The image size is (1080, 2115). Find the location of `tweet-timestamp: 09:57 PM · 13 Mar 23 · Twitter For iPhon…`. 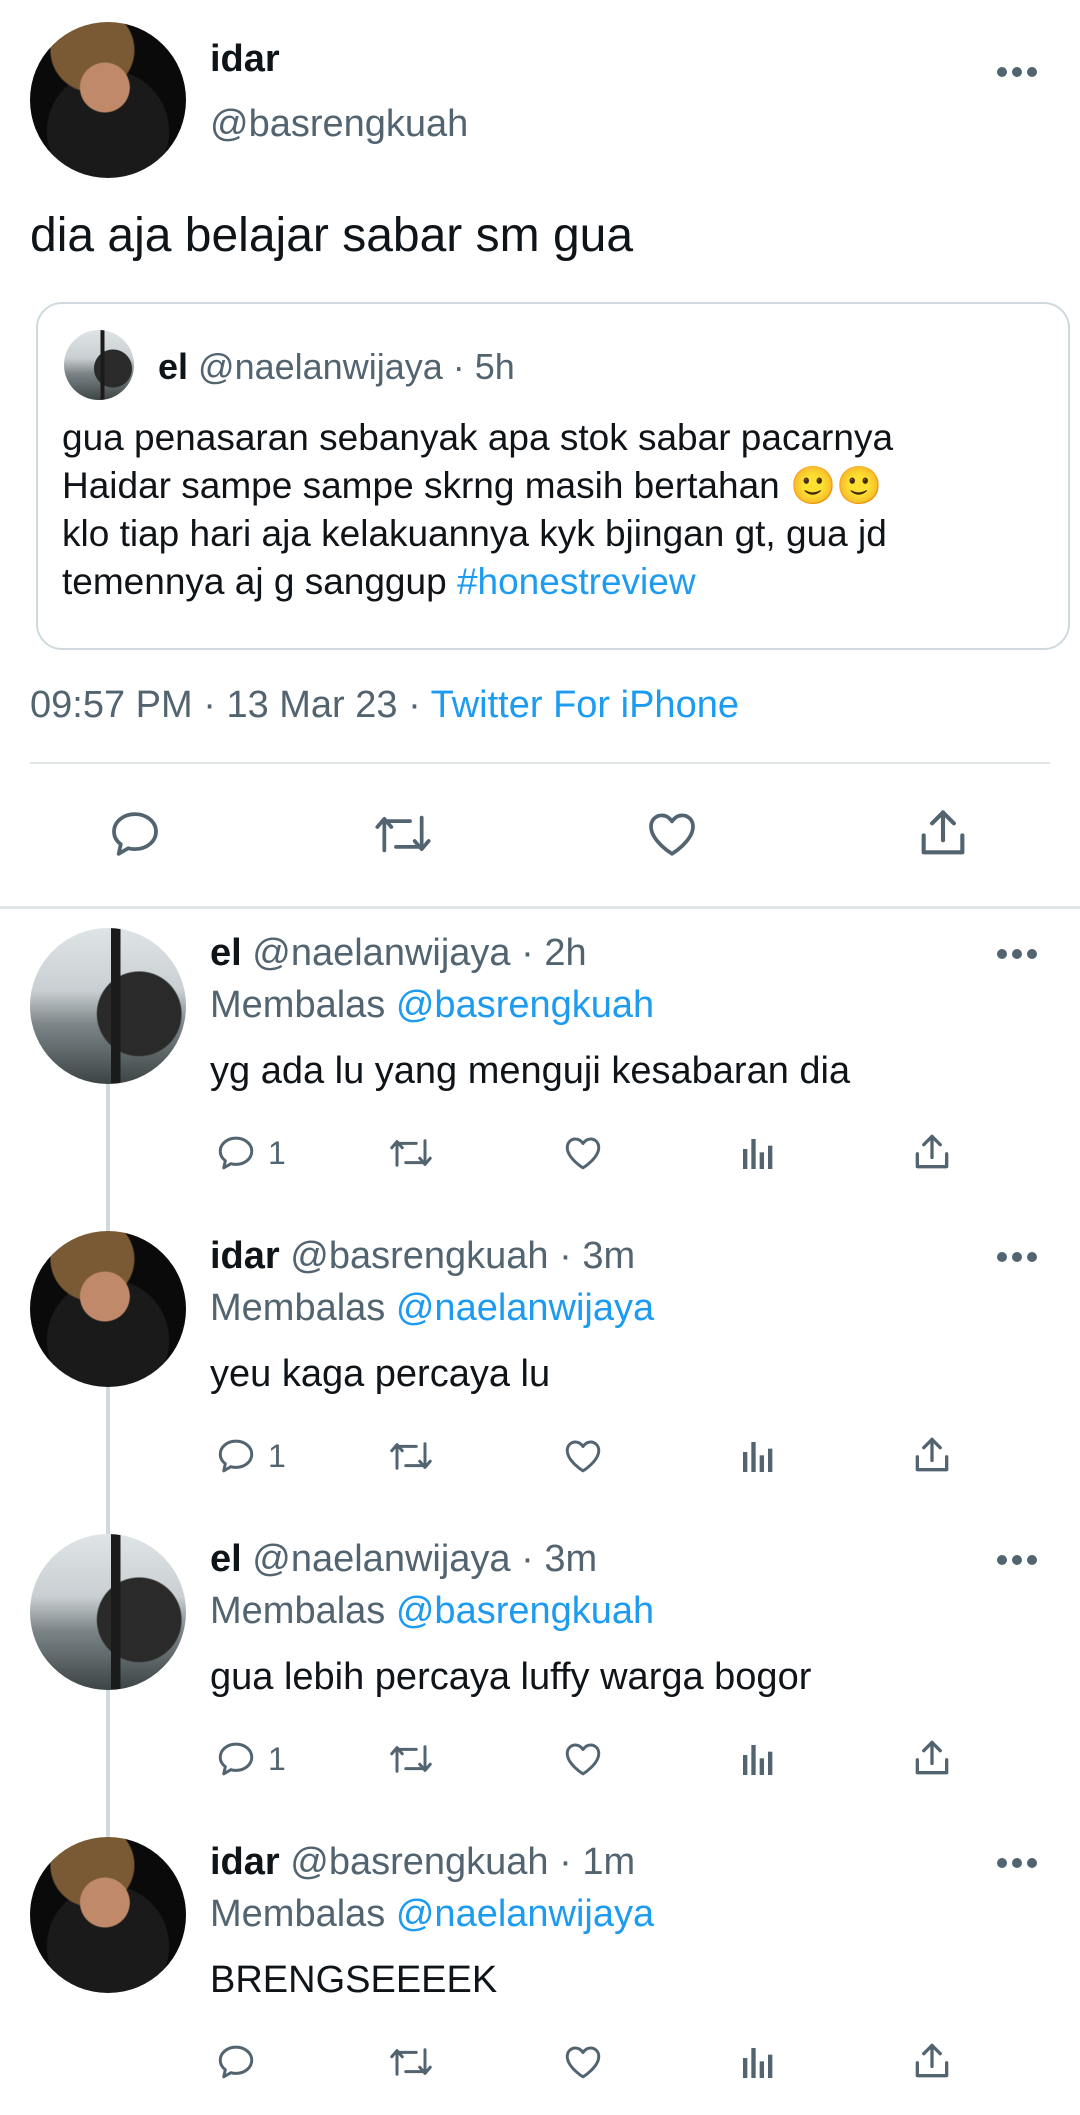

tweet-timestamp: 09:57 PM · 13 Mar 23 · Twitter For iPhon… is located at coordinates (384, 705).